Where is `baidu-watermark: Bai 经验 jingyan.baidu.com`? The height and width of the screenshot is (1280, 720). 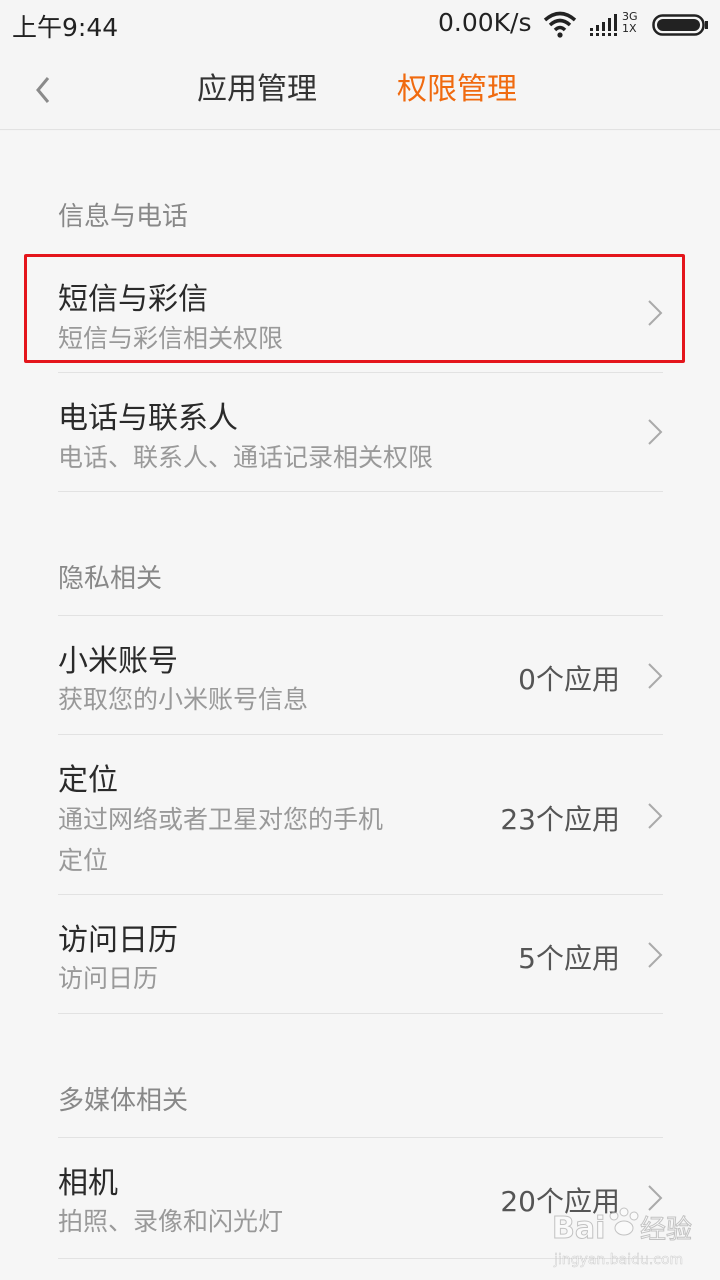 baidu-watermark: Bai 经验 jingyan.baidu.com is located at coordinates (628, 1235).